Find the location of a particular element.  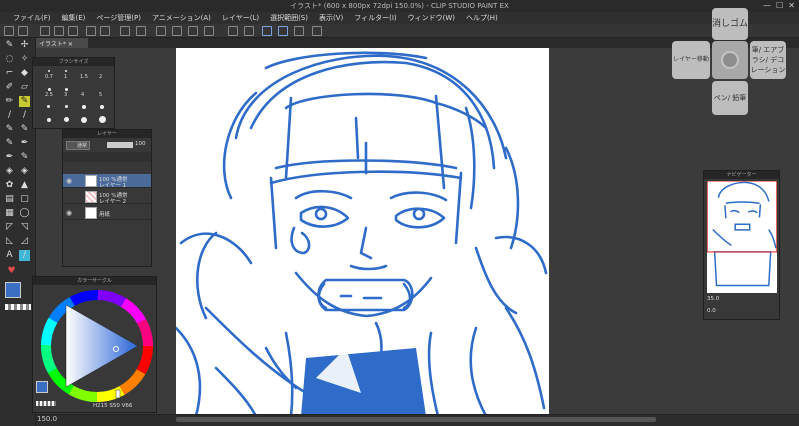

pen3-icon: ✎ is located at coordinates (24, 129).